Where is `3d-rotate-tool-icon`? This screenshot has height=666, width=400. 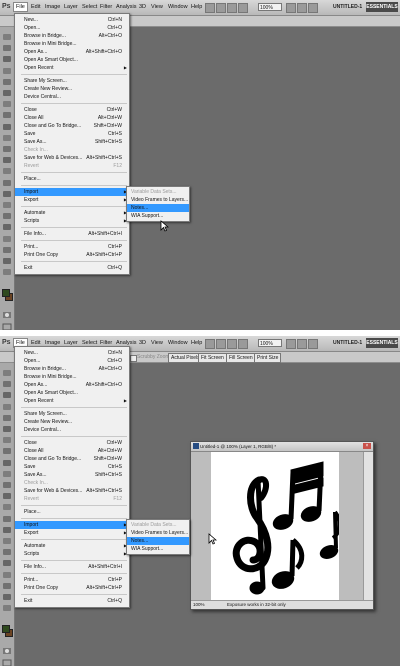
3d-rotate-tool-icon is located at coordinates (7, 575).